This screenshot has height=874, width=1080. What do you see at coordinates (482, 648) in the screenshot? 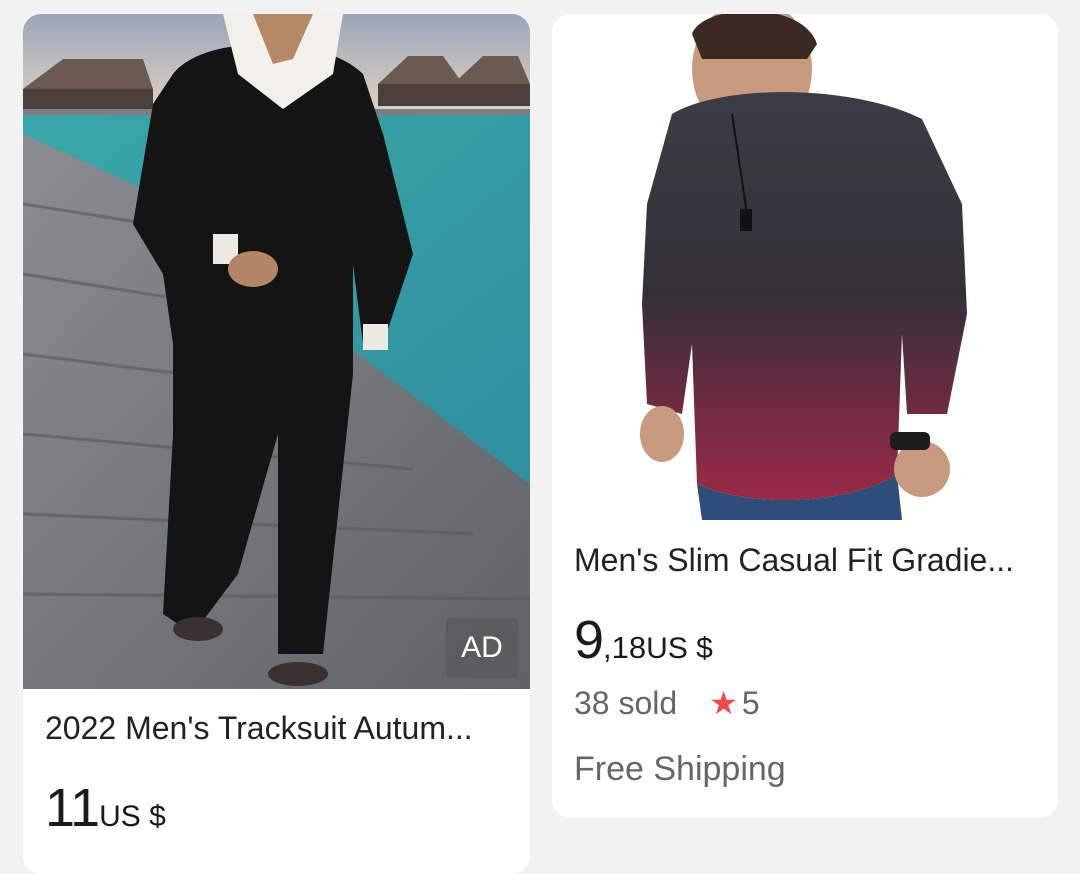
I see `ad-badge: AD` at bounding box center [482, 648].